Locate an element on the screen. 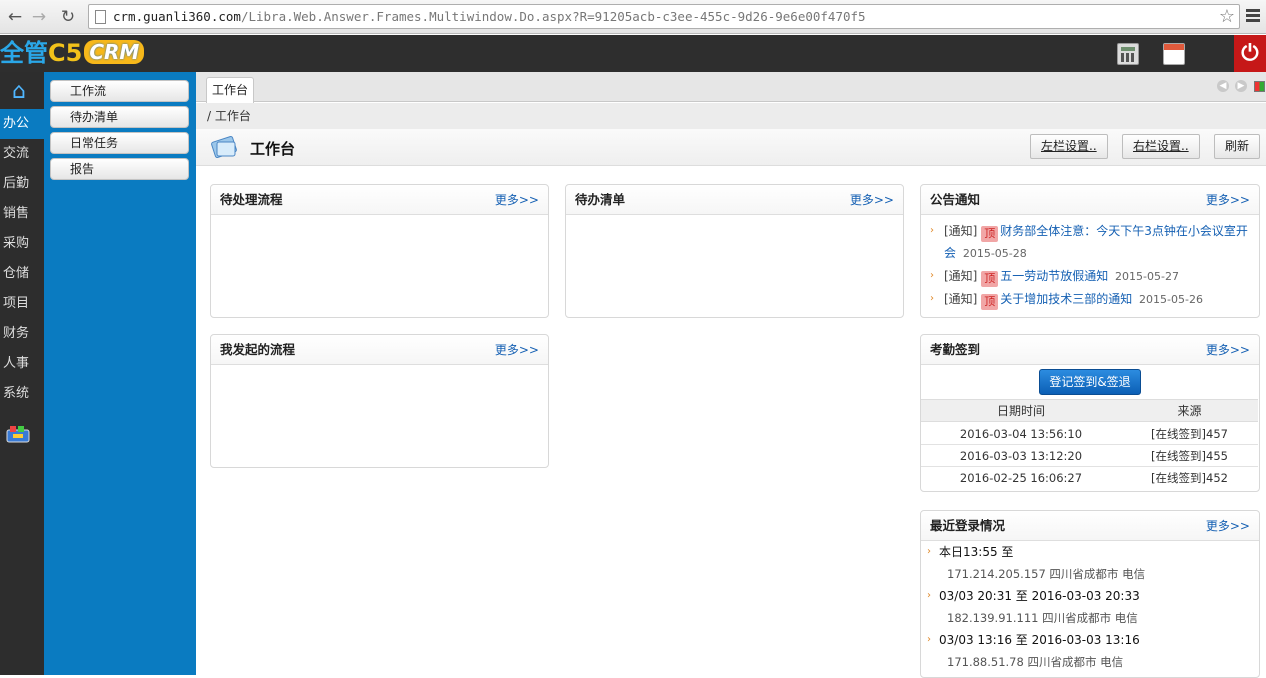  login-ip: 171.214.205.157 四川省成都市 电信 is located at coordinates (1046, 574).